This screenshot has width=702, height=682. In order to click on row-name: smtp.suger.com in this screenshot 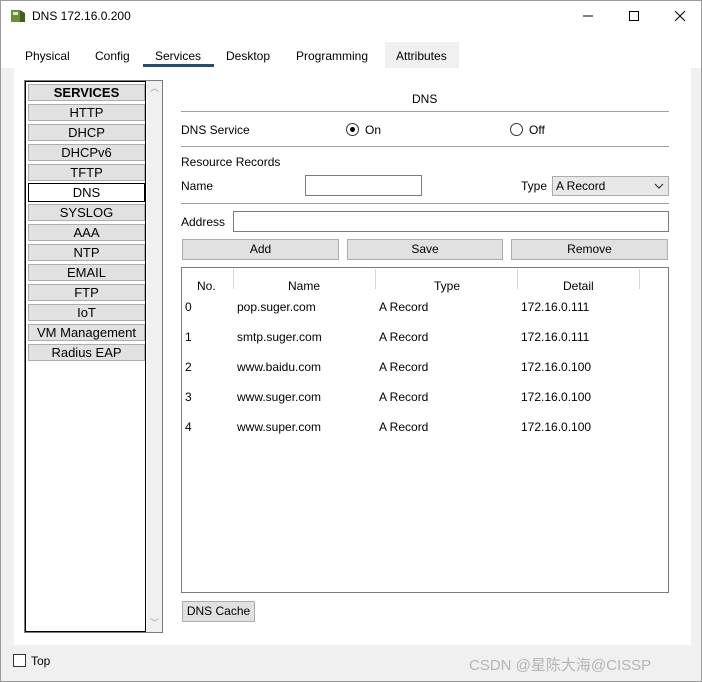, I will do `click(279, 337)`.